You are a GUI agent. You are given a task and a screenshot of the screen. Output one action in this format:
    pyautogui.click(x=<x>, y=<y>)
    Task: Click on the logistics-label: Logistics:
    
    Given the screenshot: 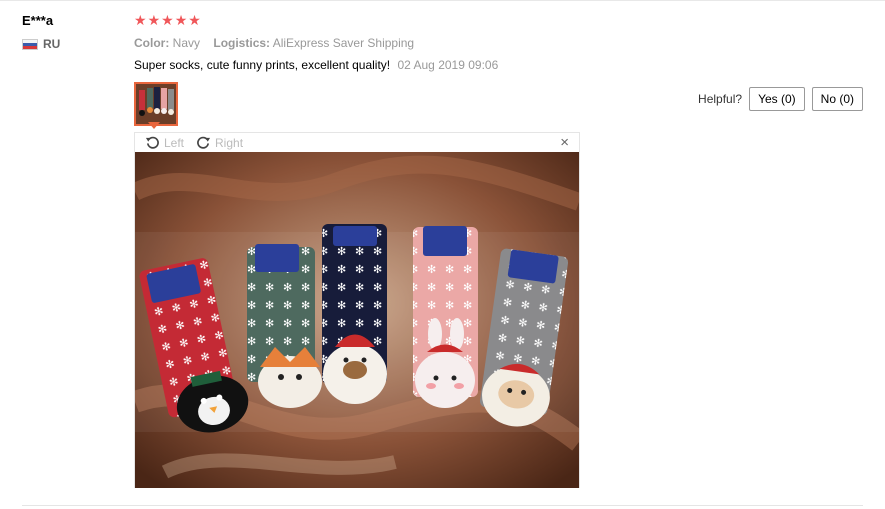 What is the action you would take?
    pyautogui.click(x=242, y=43)
    